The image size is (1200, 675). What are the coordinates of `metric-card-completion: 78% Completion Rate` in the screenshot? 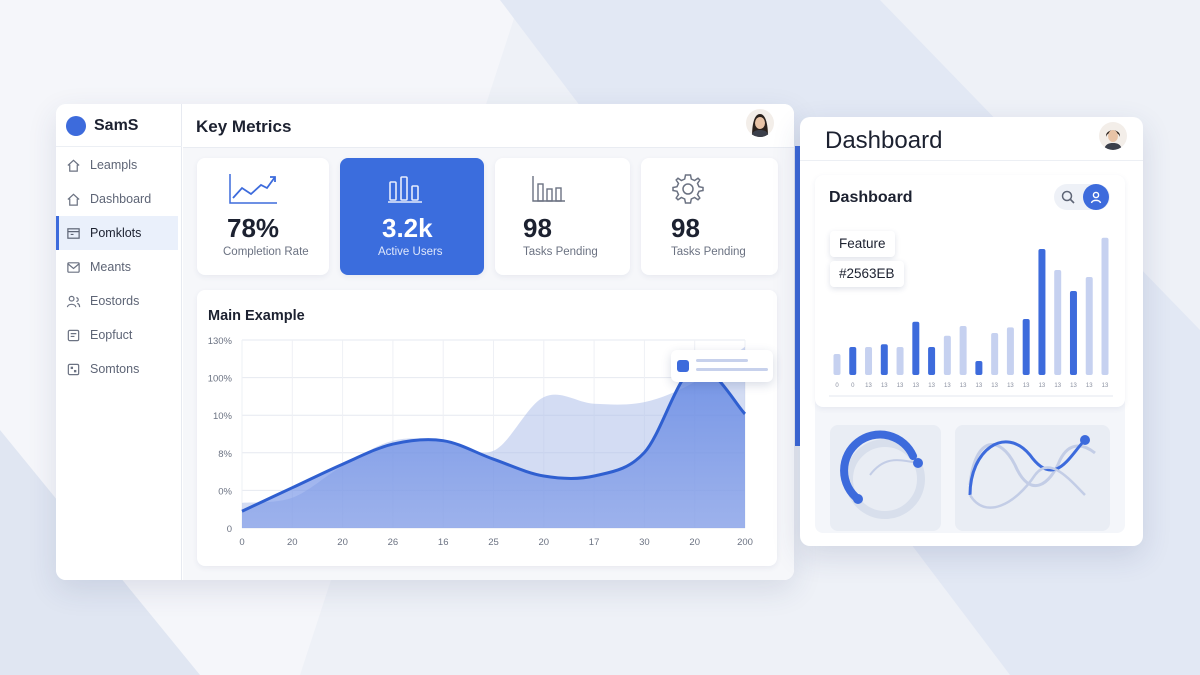 It's located at (263, 216).